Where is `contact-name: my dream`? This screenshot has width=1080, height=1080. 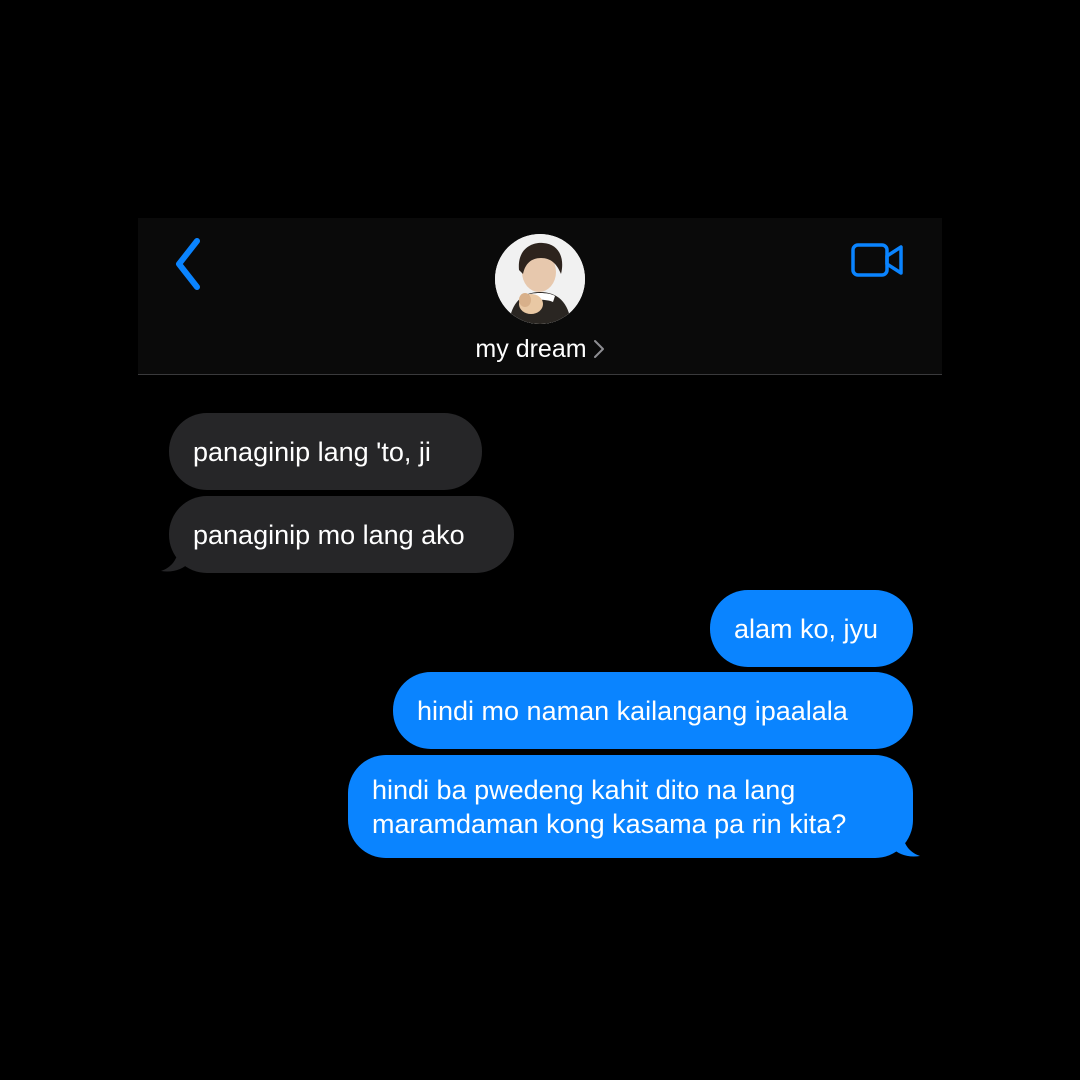
contact-name: my dream is located at coordinates (531, 348).